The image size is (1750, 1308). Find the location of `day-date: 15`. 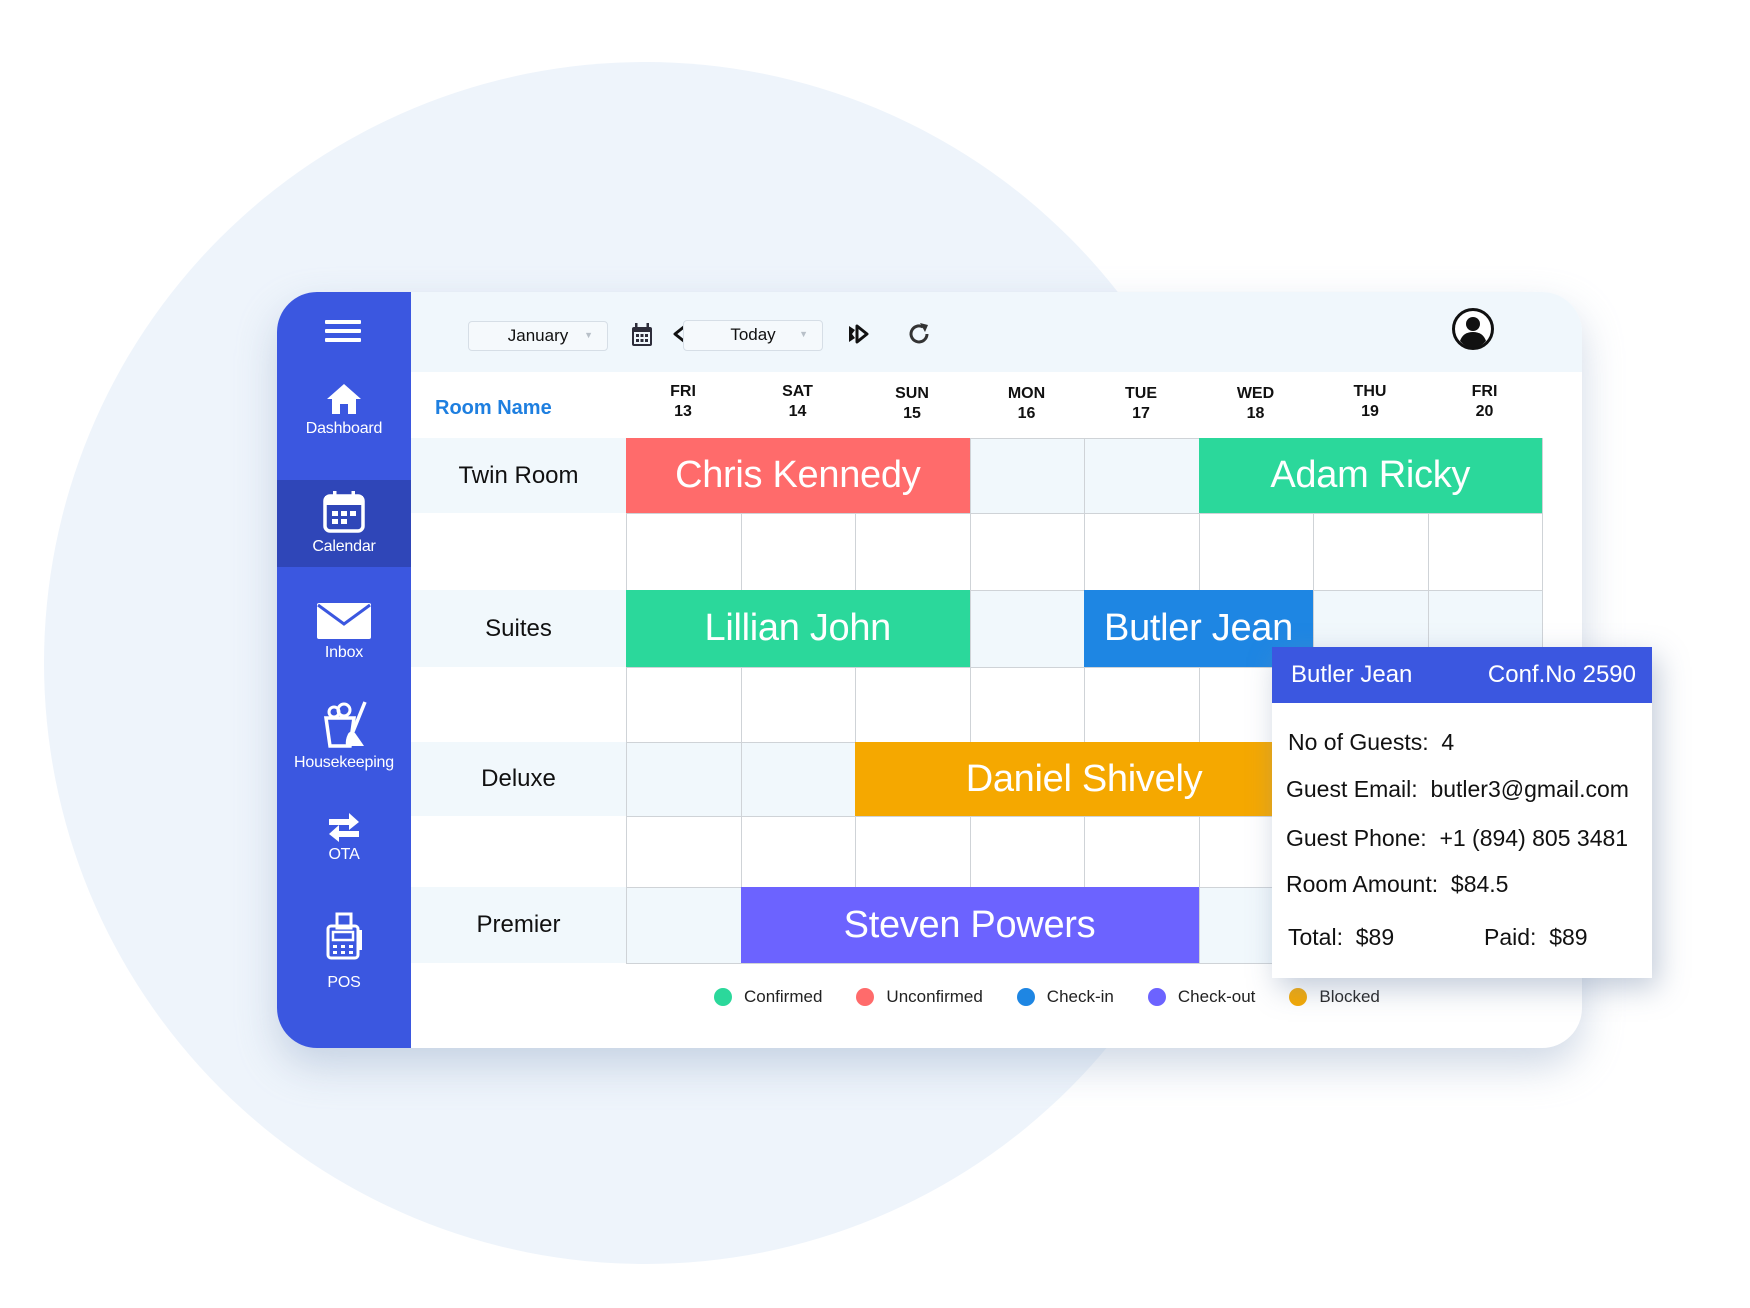

day-date: 15 is located at coordinates (912, 413).